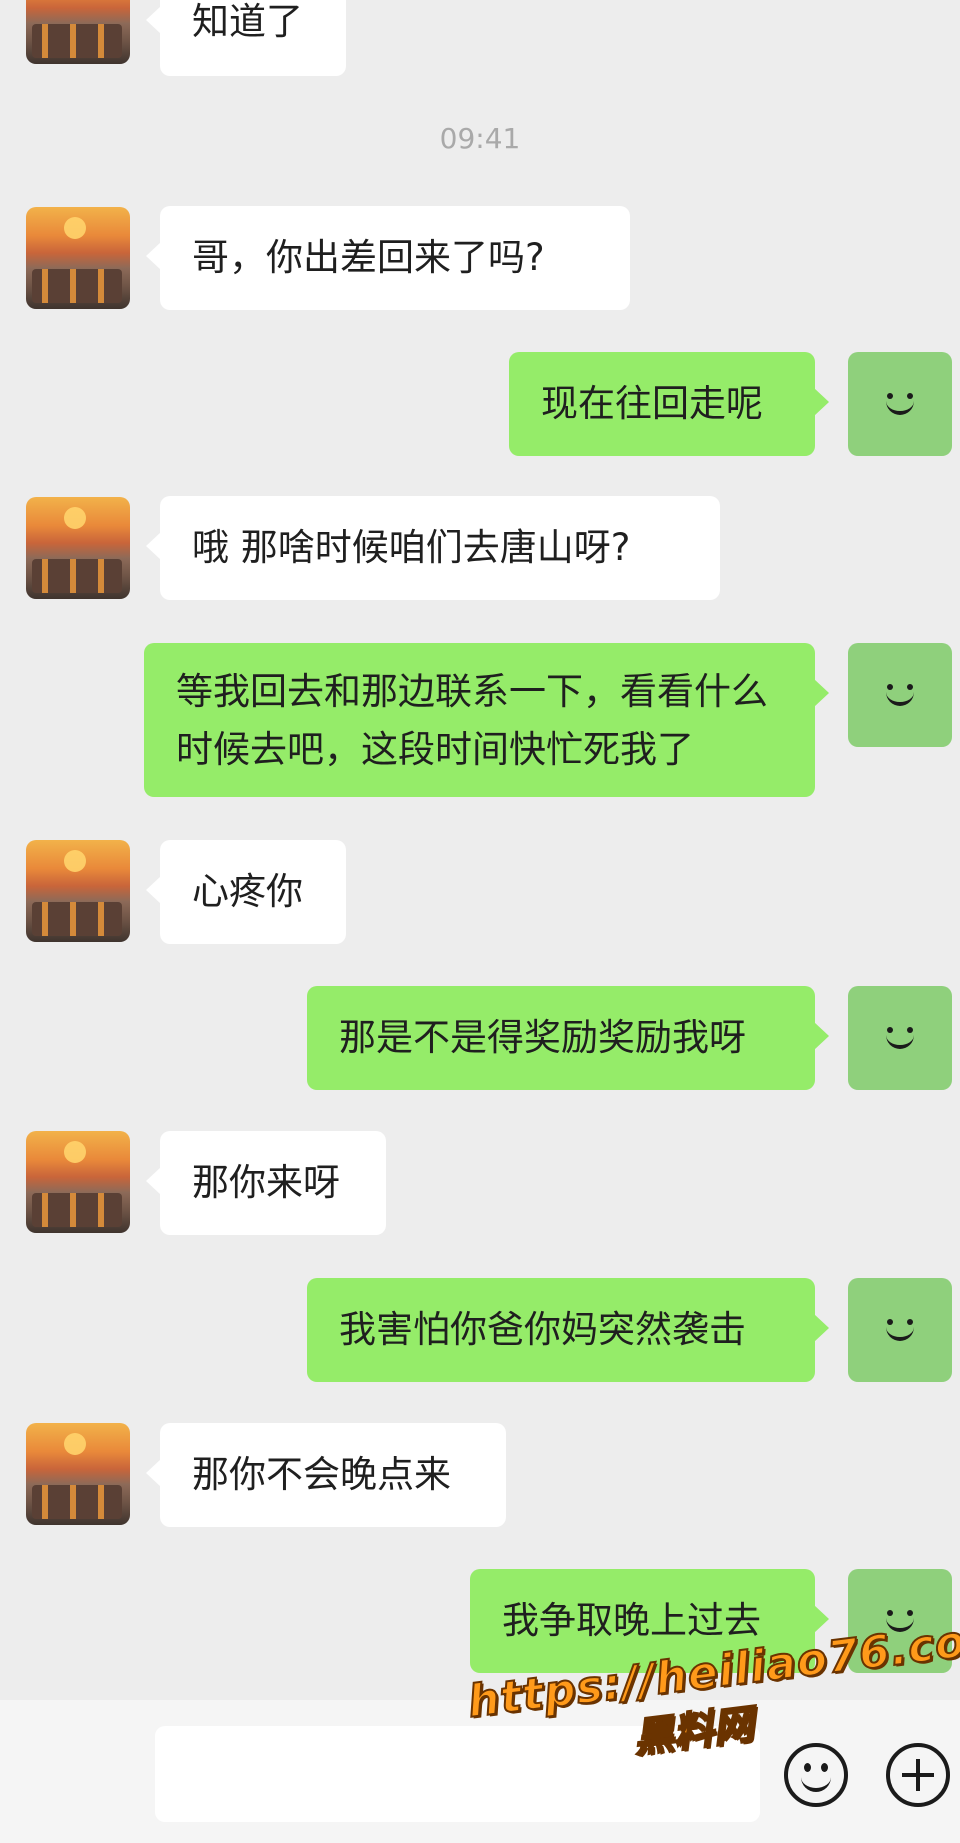  What do you see at coordinates (368, 257) in the screenshot?
I see `message-text: 哥，你出差回来了吗?` at bounding box center [368, 257].